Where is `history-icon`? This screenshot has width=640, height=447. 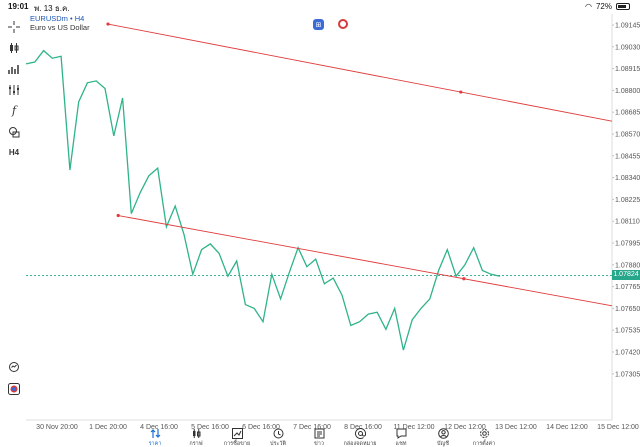 history-icon is located at coordinates (278, 433).